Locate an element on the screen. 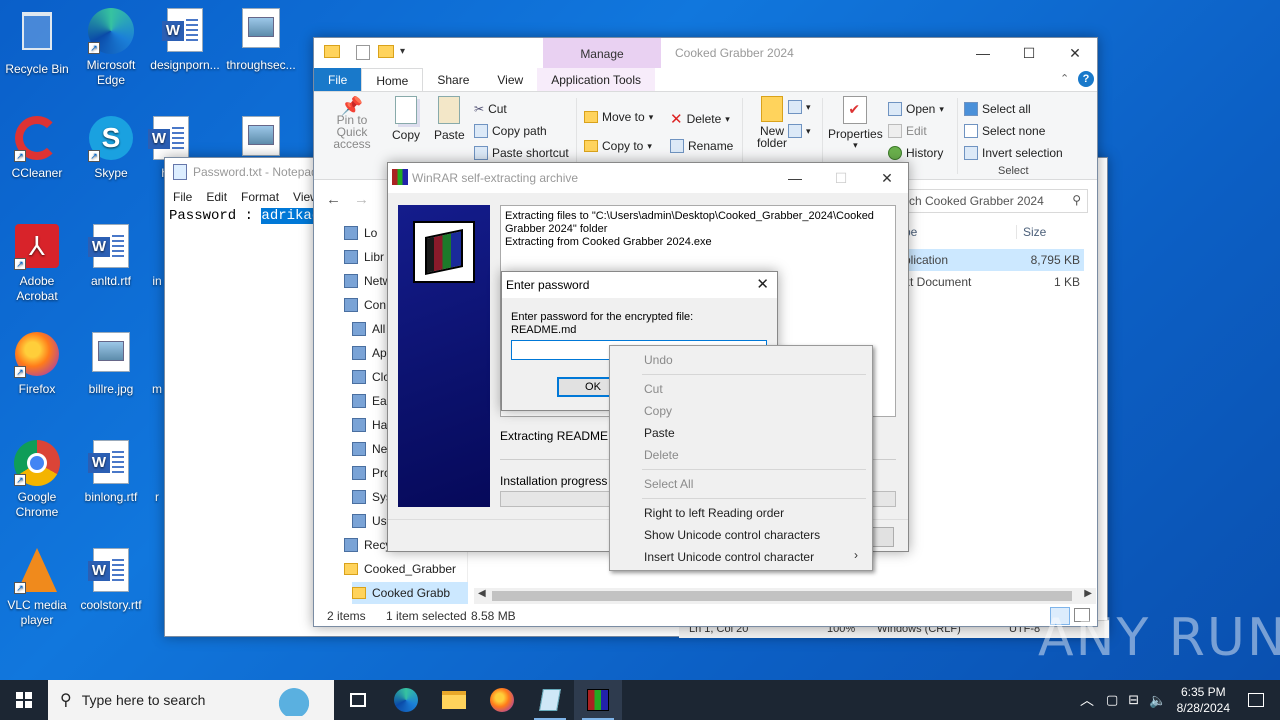 This screenshot has height=720, width=1280. nav-item: Sys is located at coordinates (372, 497).